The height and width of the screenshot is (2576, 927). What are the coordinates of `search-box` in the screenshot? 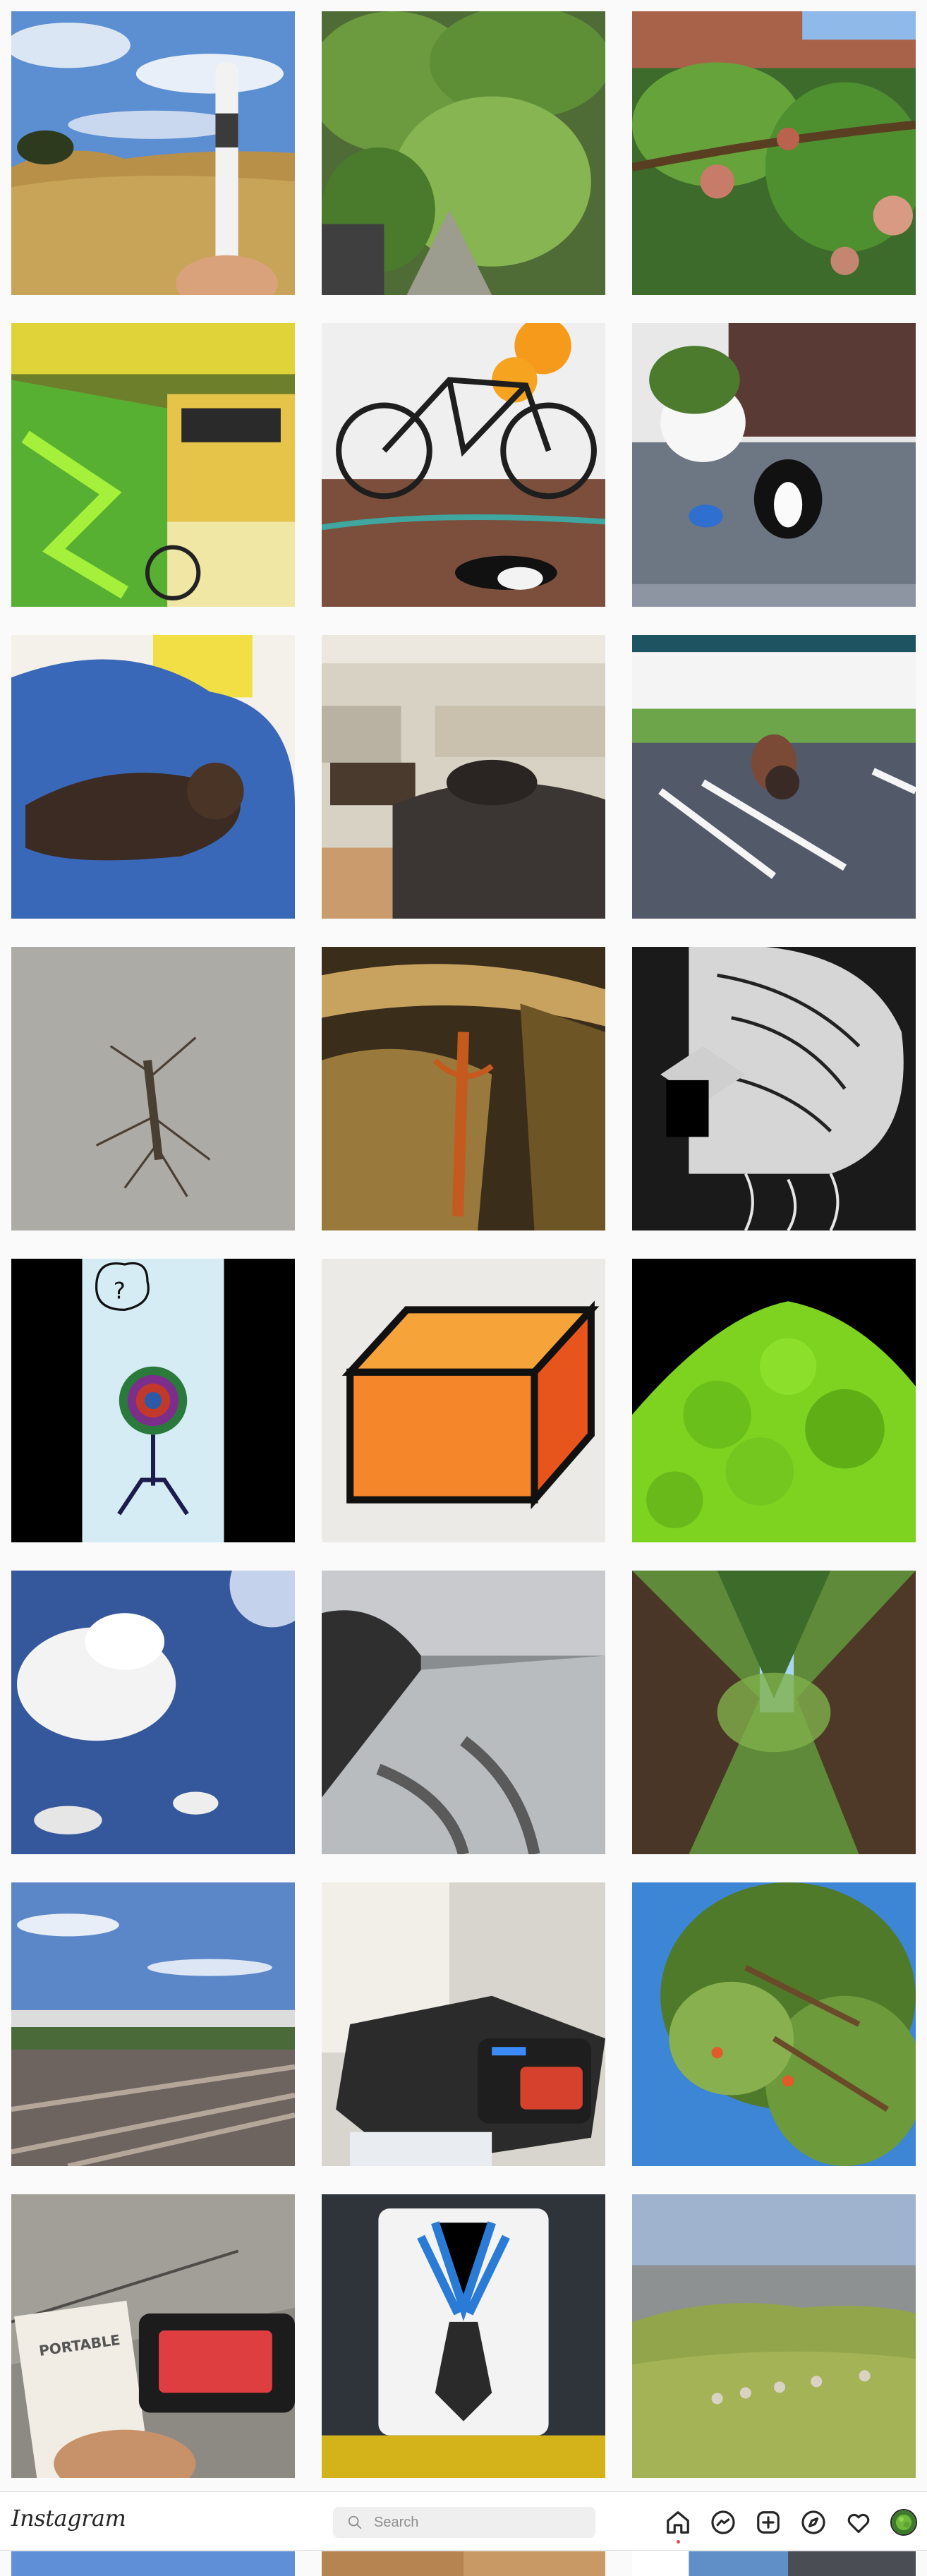 It's located at (464, 2523).